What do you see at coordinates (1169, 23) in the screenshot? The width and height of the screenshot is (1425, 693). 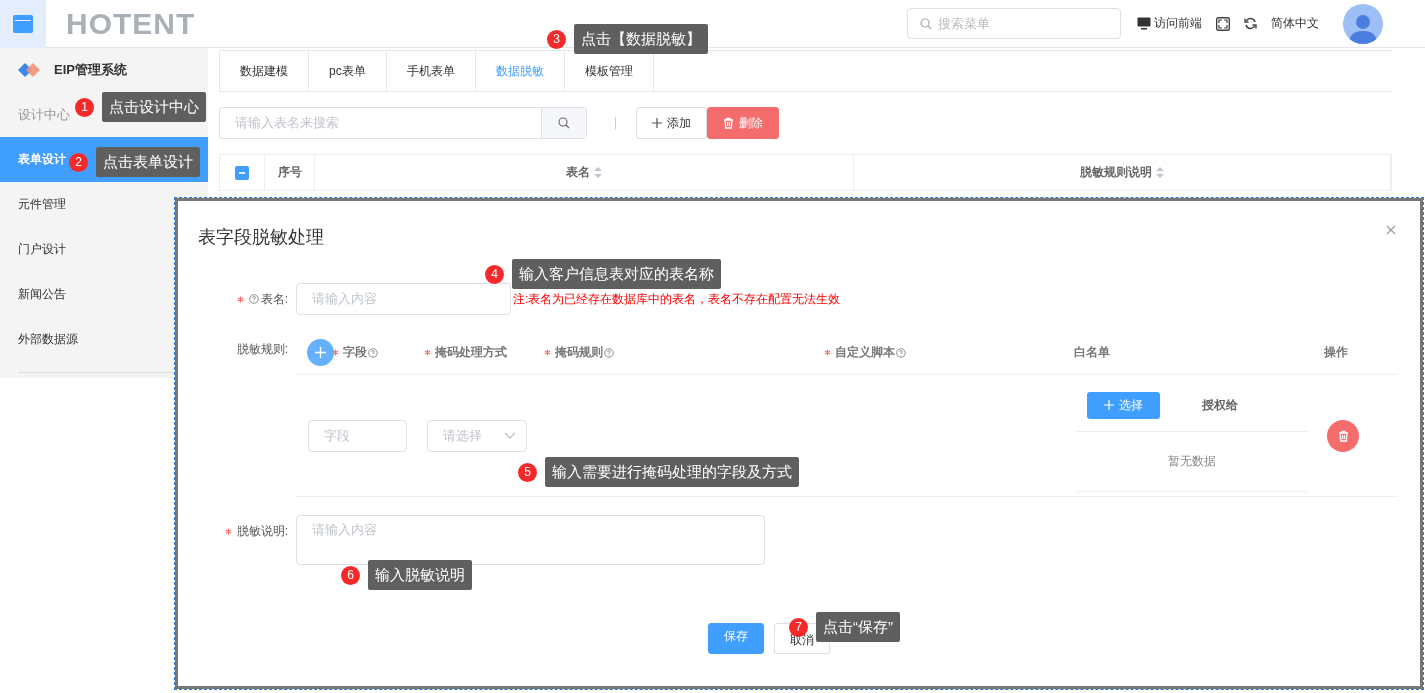 I see `visit-frontend-link: 访问前端` at bounding box center [1169, 23].